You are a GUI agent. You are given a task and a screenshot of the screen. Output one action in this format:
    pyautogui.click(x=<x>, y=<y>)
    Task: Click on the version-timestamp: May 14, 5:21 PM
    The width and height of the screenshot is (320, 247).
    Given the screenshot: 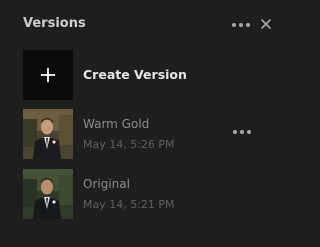 What is the action you would take?
    pyautogui.click(x=129, y=204)
    